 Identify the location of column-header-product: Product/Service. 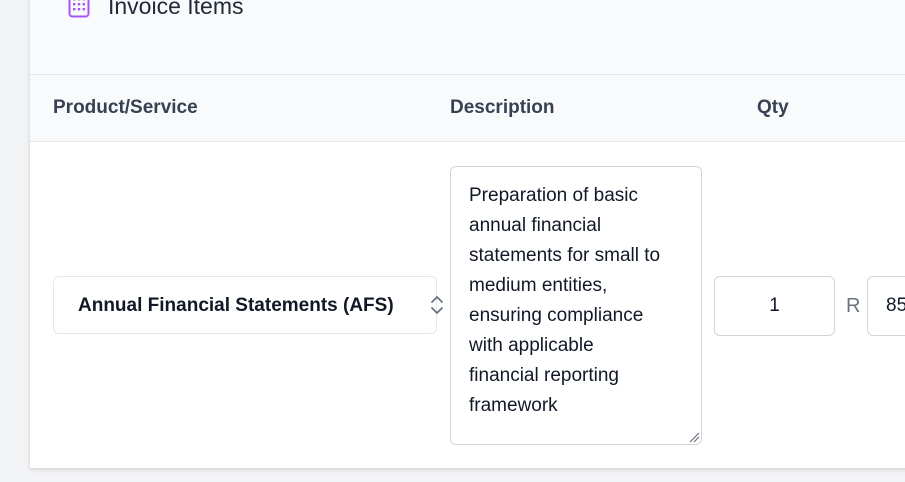
(125, 107).